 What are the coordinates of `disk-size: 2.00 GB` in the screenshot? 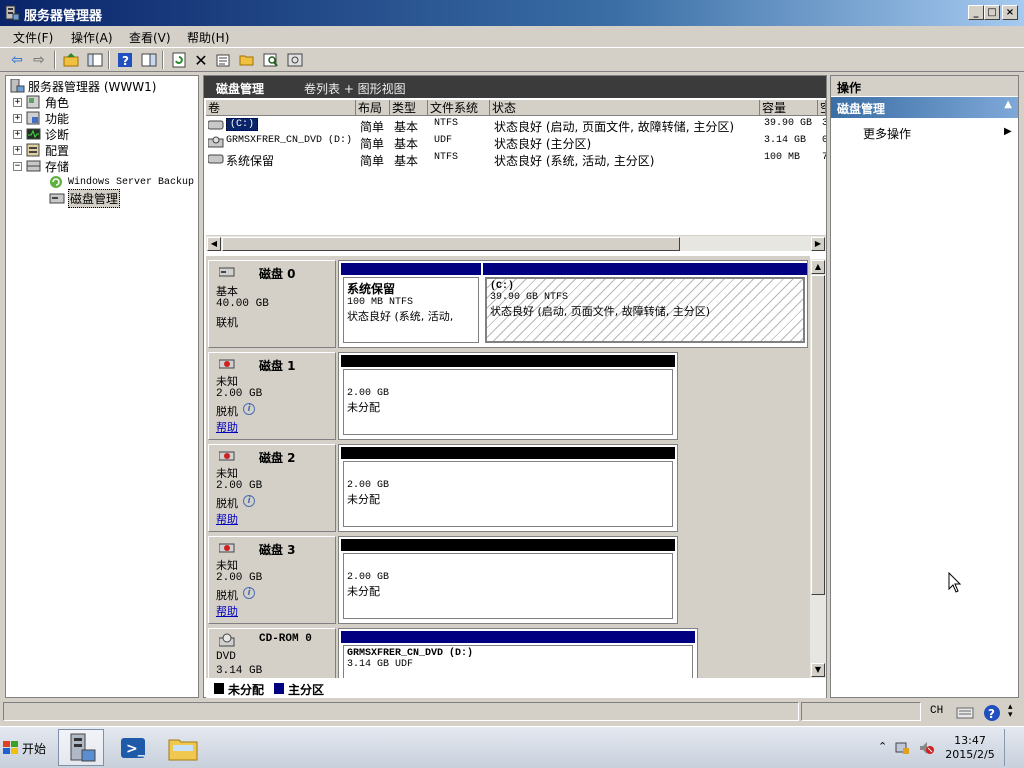 It's located at (239, 486).